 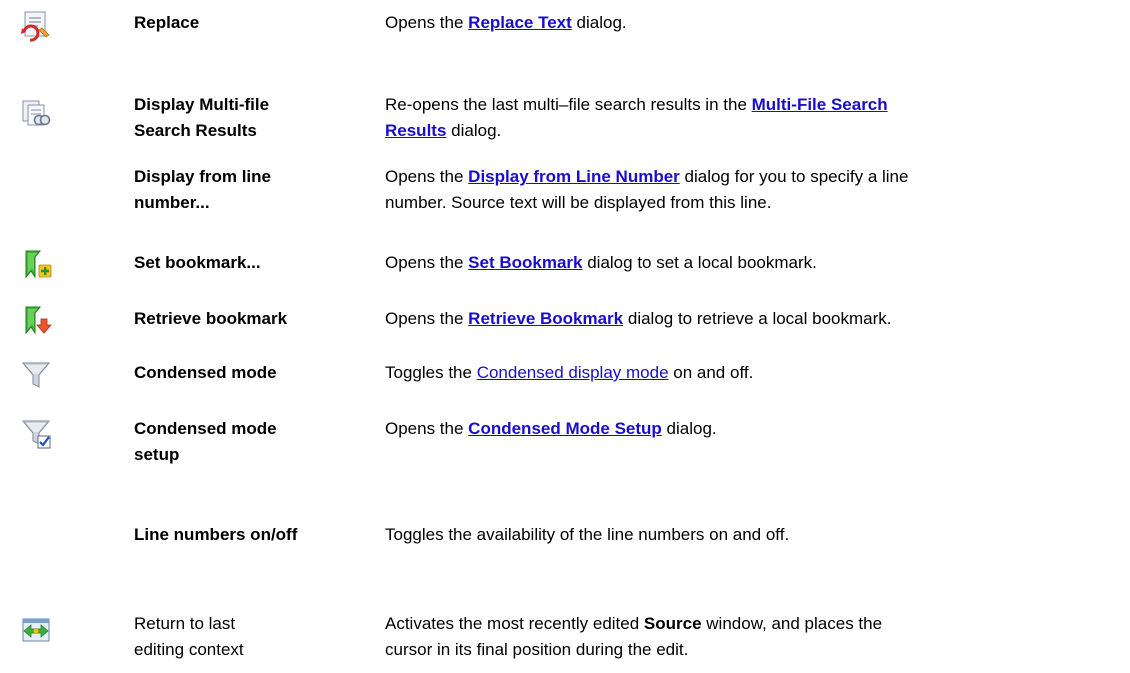 What do you see at coordinates (205, 441) in the screenshot?
I see `command-label: Condensed mode setup` at bounding box center [205, 441].